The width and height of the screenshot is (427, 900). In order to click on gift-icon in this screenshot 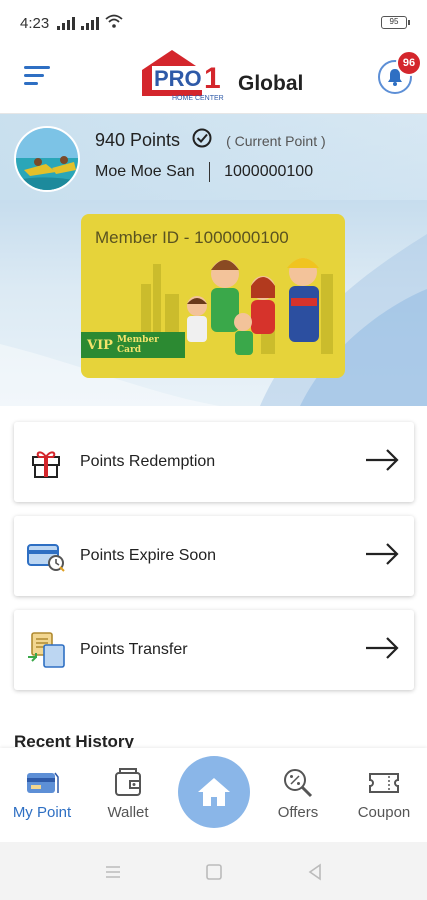, I will do `click(46, 462)`.